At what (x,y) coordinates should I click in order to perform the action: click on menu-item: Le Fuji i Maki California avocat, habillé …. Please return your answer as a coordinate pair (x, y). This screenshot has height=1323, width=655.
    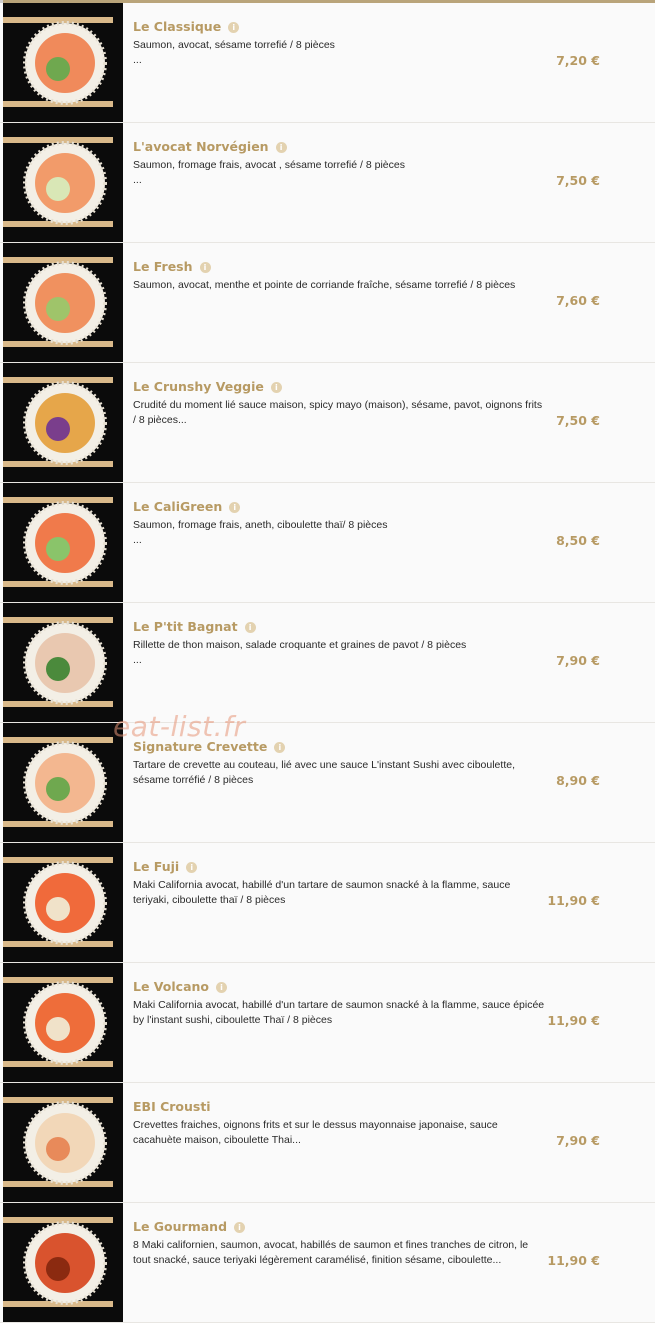
    Looking at the image, I should click on (327, 903).